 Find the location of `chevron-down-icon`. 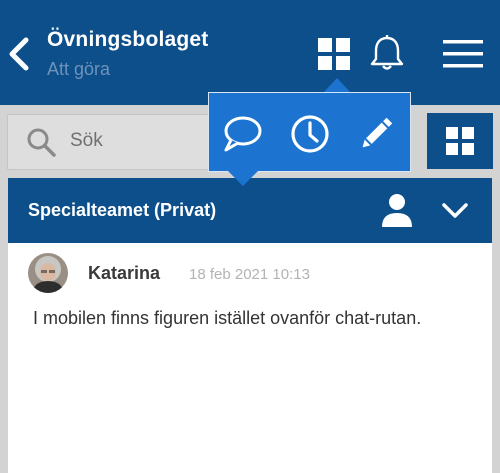

chevron-down-icon is located at coordinates (455, 211).